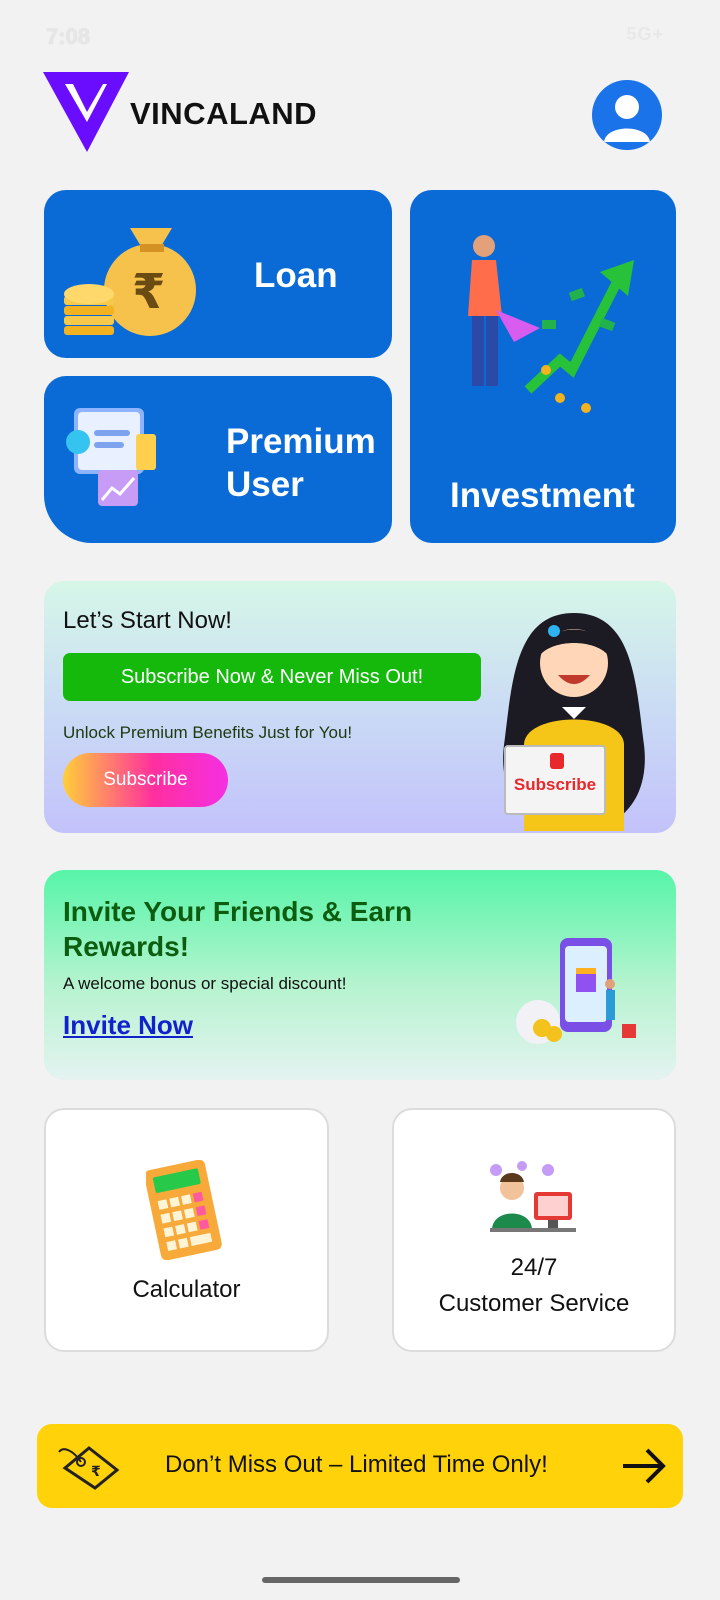 This screenshot has width=720, height=1600. What do you see at coordinates (534, 1286) in the screenshot?
I see `customer-service-label: 24/7 Customer Service` at bounding box center [534, 1286].